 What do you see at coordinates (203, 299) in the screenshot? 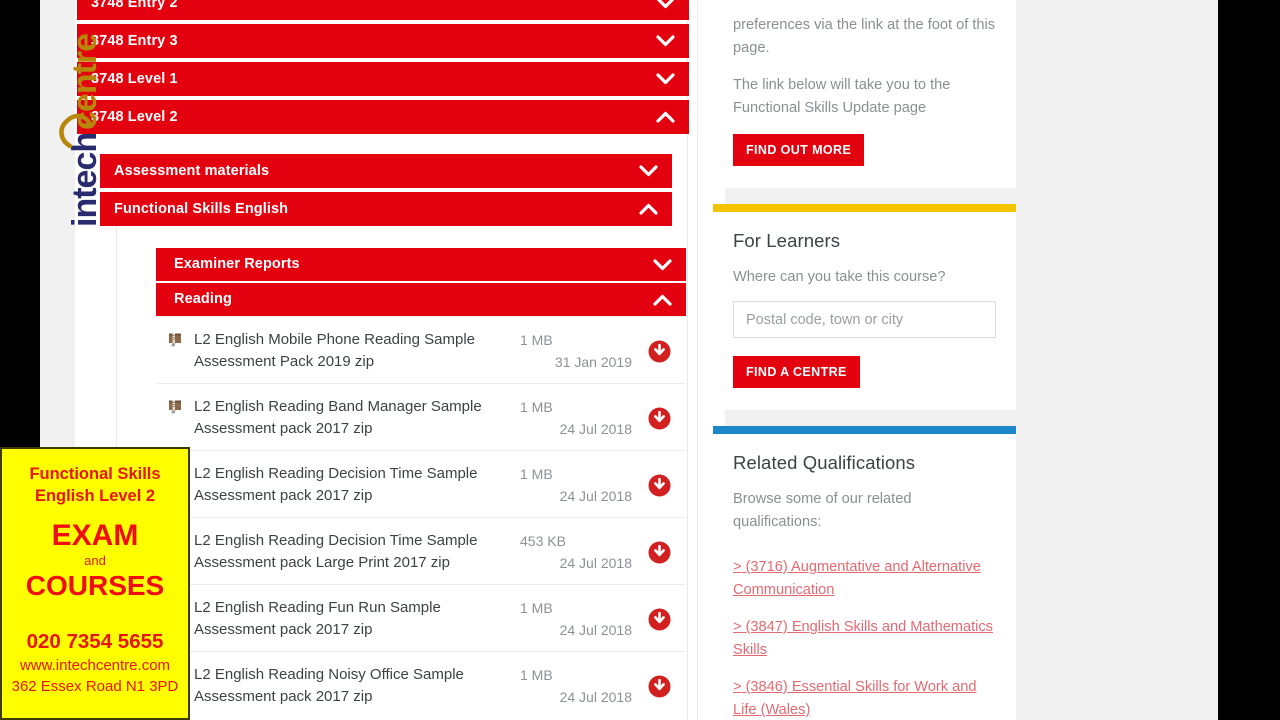
I see `accordion-label: Reading` at bounding box center [203, 299].